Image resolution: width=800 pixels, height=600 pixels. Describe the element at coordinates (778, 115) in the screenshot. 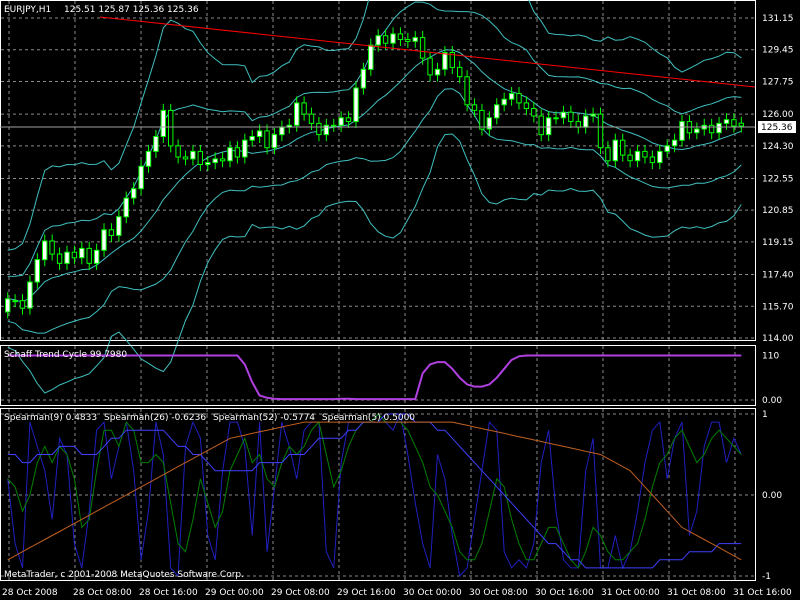

I see `price-tick-label: 126.00` at that location.